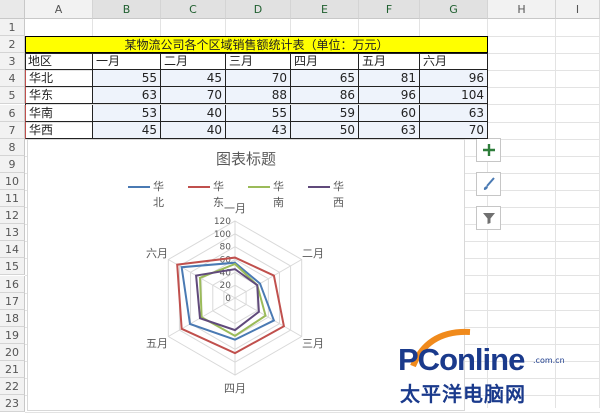 The width and height of the screenshot is (600, 413). What do you see at coordinates (59, 79) in the screenshot?
I see `region-cell: 华北` at bounding box center [59, 79].